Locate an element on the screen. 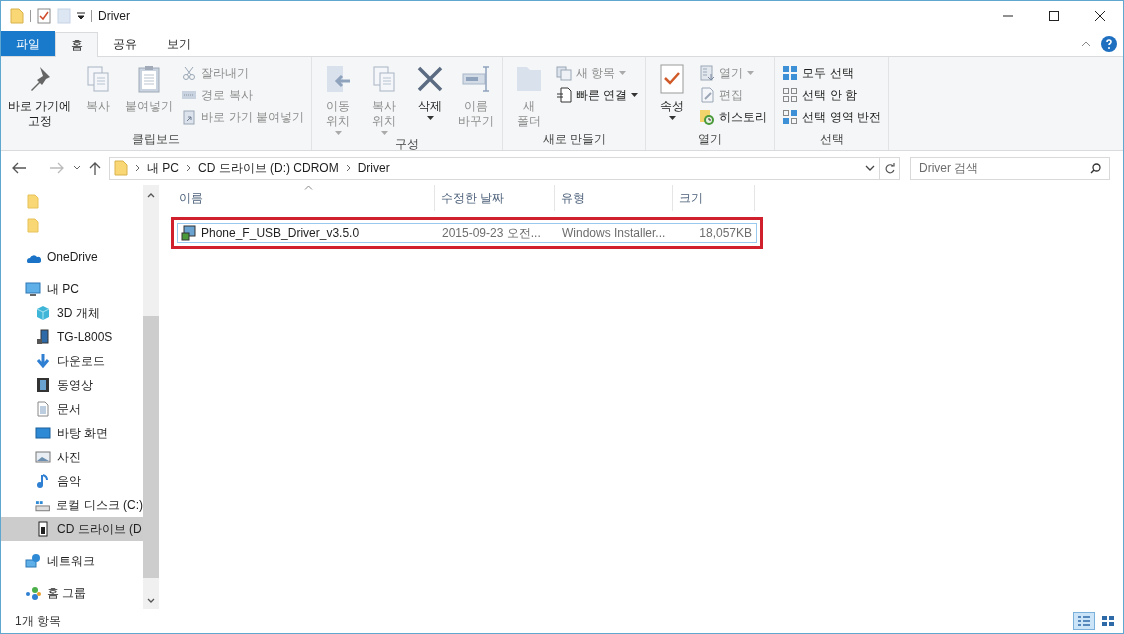 This screenshot has width=1124, height=634. column-header: 크기 is located at coordinates (714, 198).